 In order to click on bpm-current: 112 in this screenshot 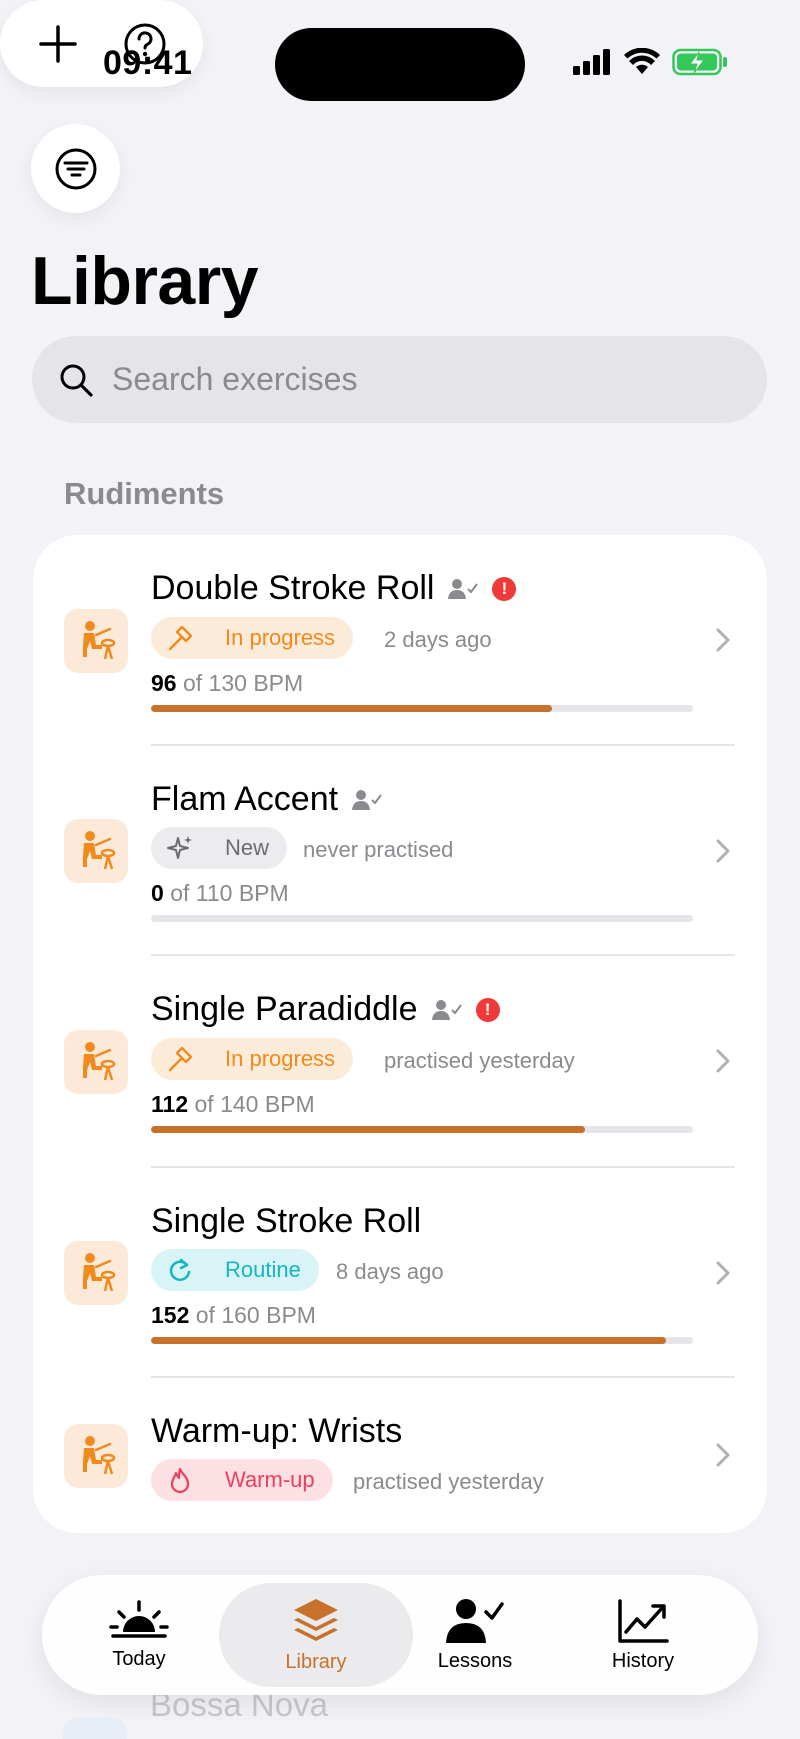, I will do `click(170, 1104)`.